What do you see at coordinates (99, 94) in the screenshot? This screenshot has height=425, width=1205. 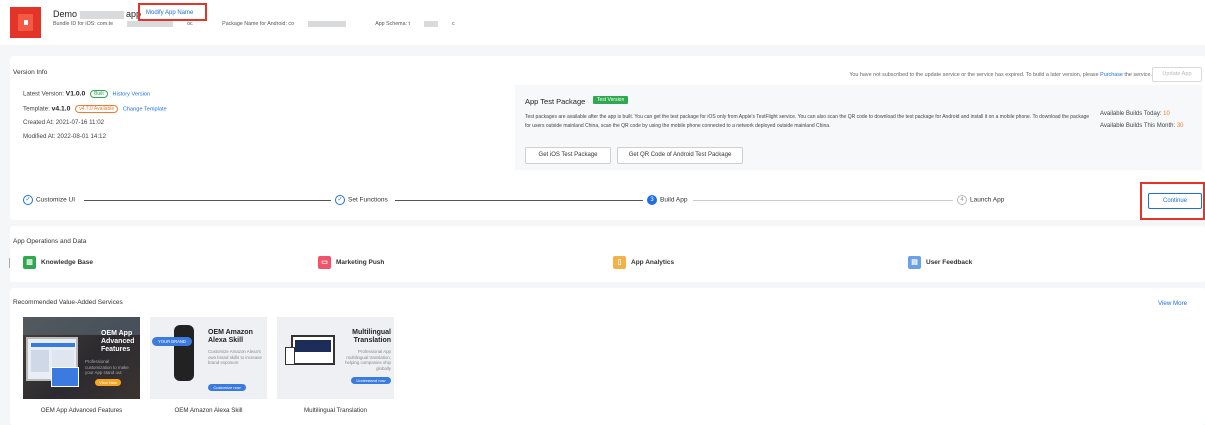 I see `built-tag: Built` at bounding box center [99, 94].